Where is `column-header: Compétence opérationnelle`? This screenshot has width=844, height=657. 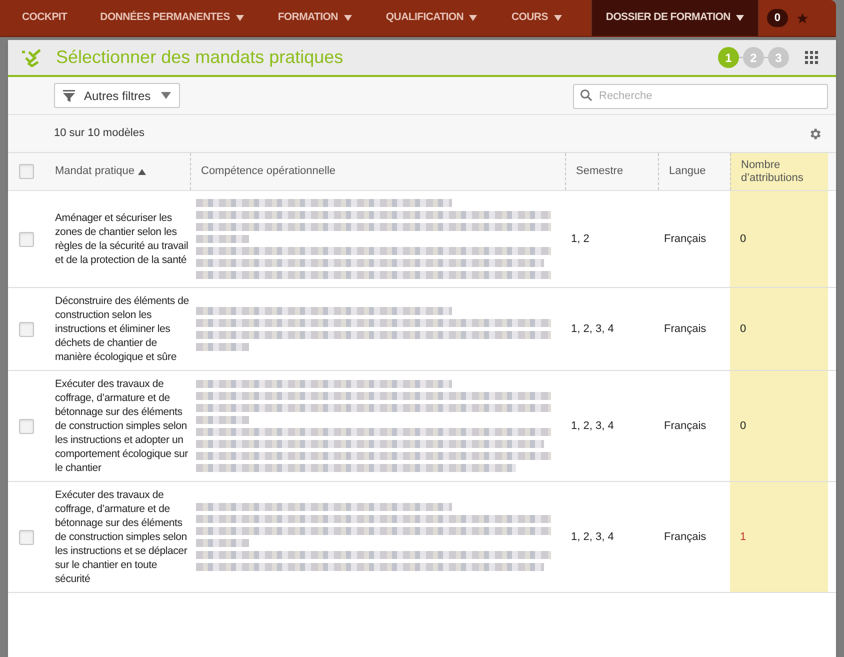 column-header: Compétence opérationnelle is located at coordinates (377, 171).